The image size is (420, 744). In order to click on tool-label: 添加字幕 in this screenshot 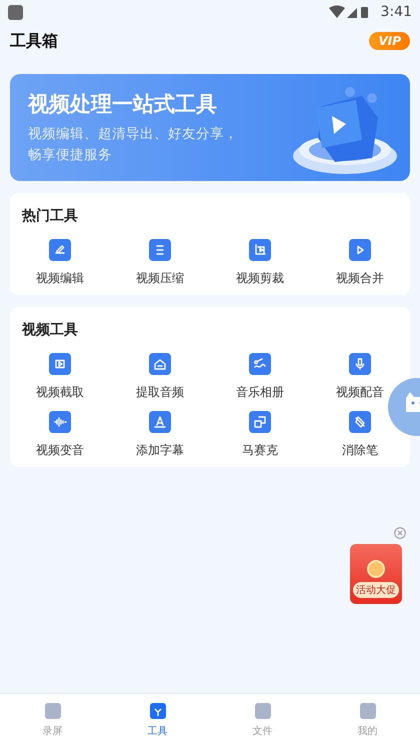, I will do `click(160, 450)`.